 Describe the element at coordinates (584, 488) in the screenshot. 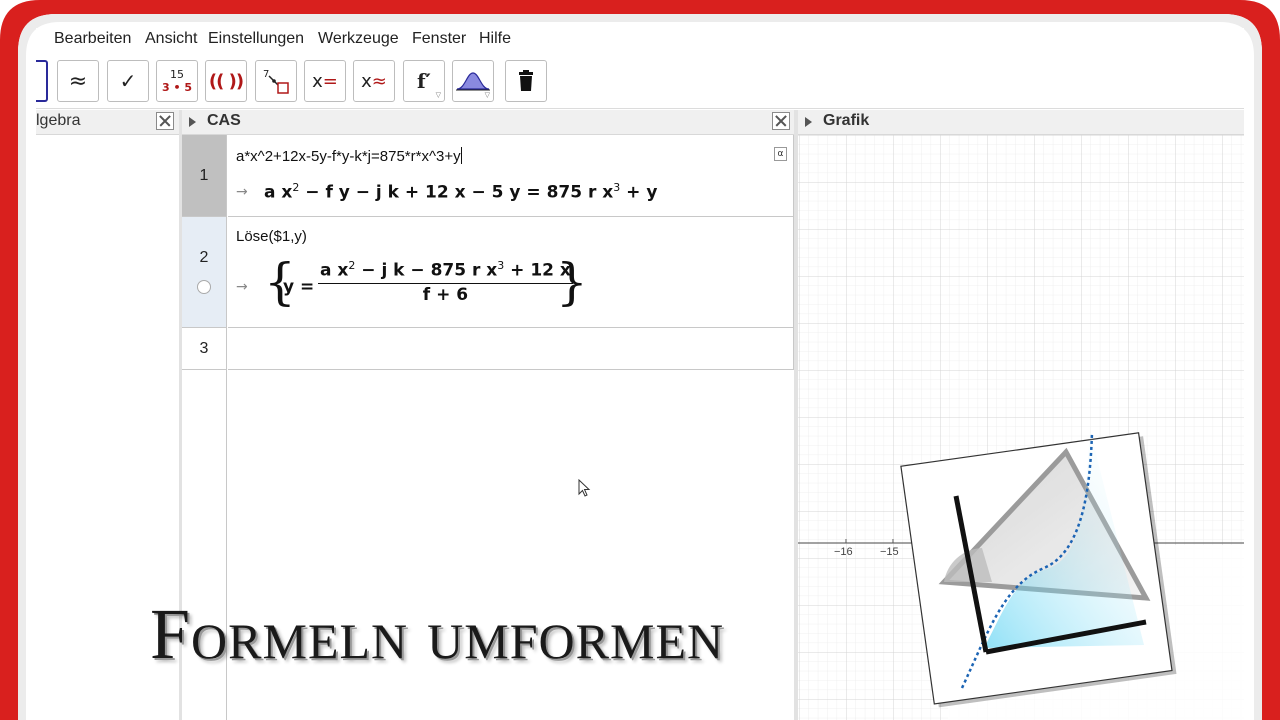

I see `mouse-pointer-icon` at that location.